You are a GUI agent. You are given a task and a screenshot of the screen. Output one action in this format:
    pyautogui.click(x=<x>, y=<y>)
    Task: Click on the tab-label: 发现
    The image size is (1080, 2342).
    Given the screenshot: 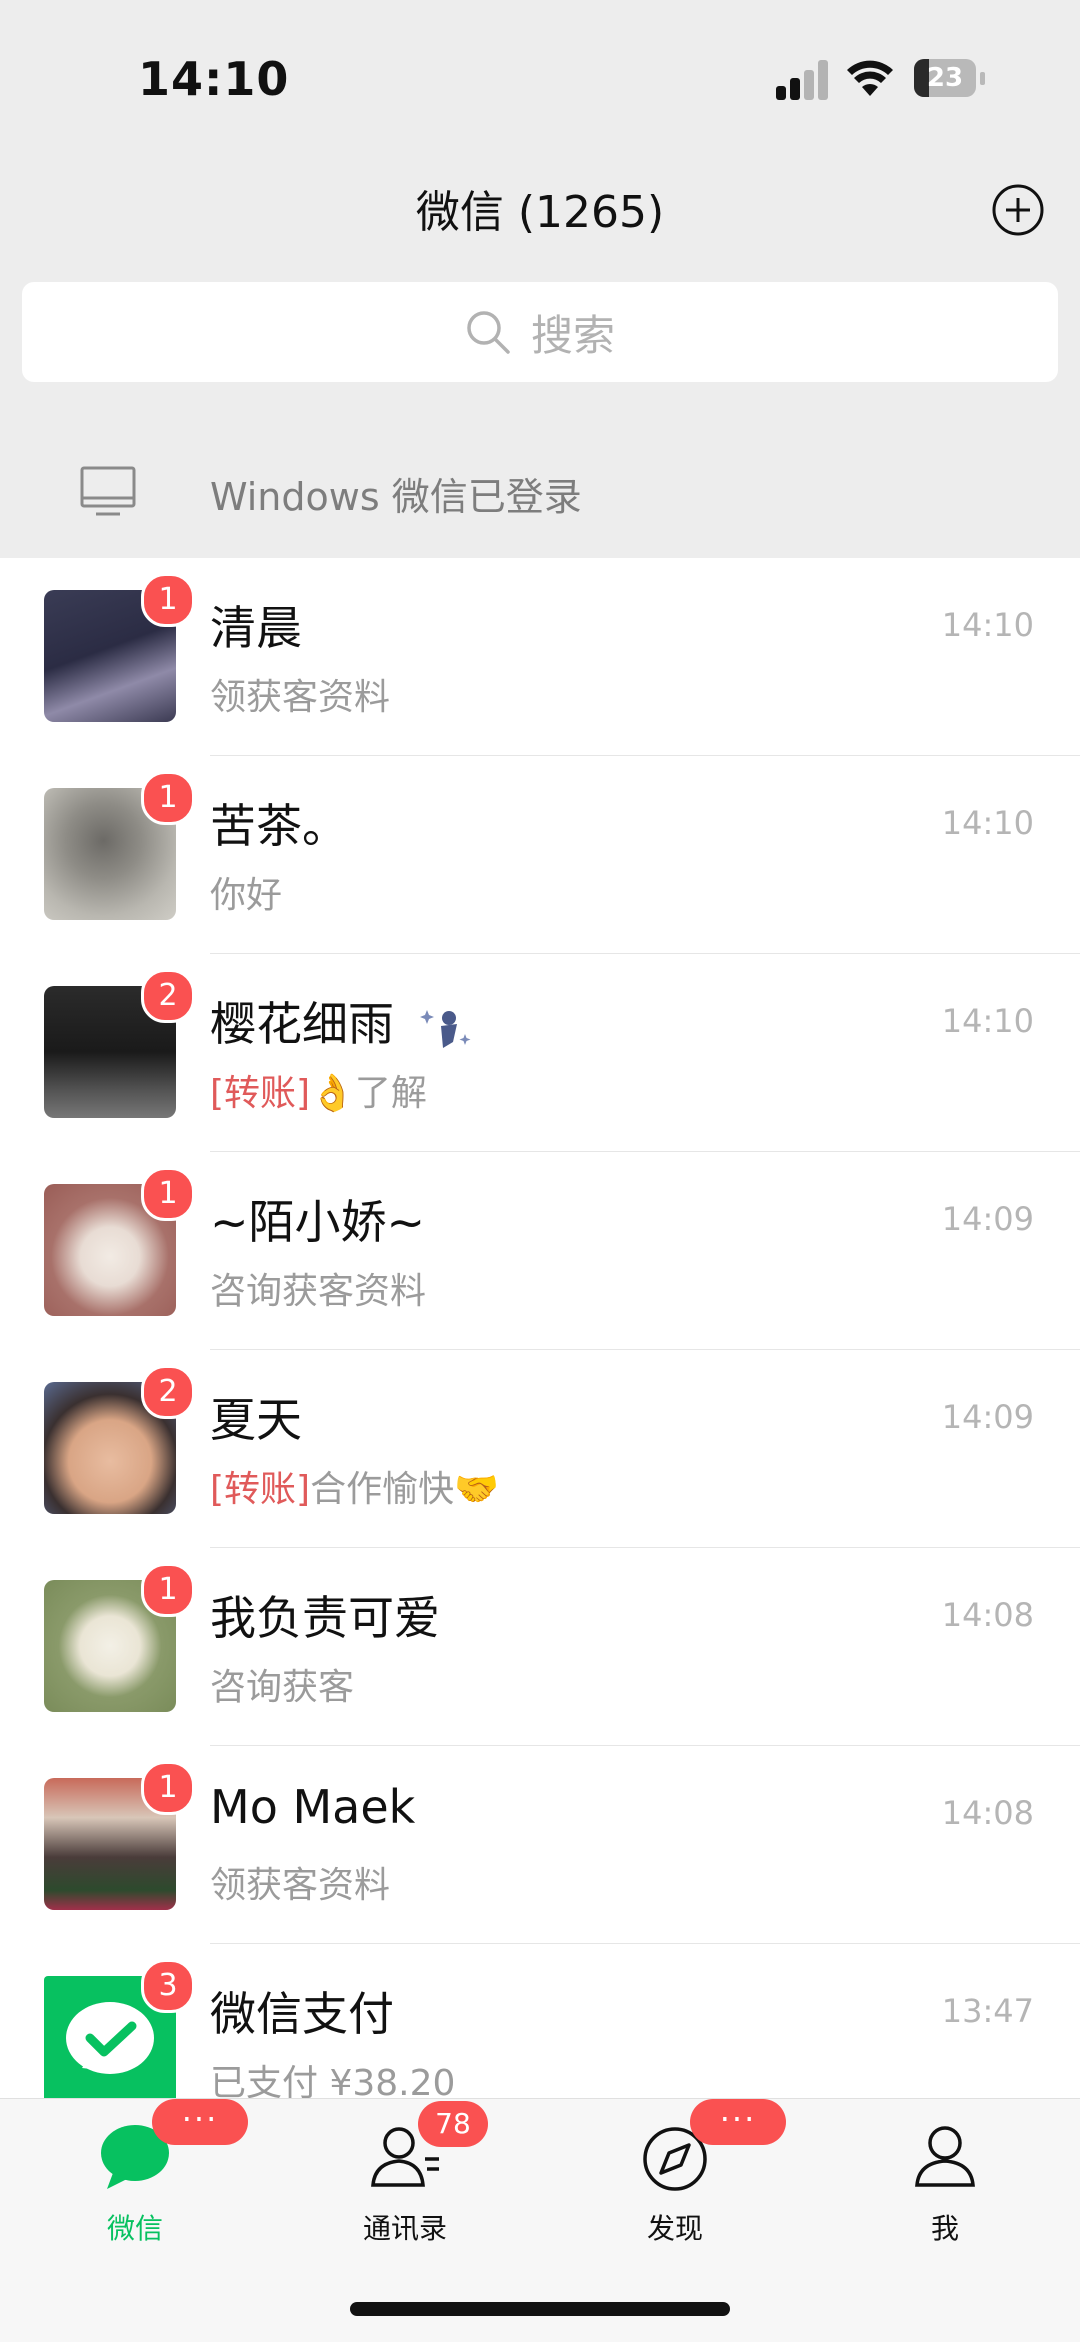 What is the action you would take?
    pyautogui.click(x=674, y=2228)
    